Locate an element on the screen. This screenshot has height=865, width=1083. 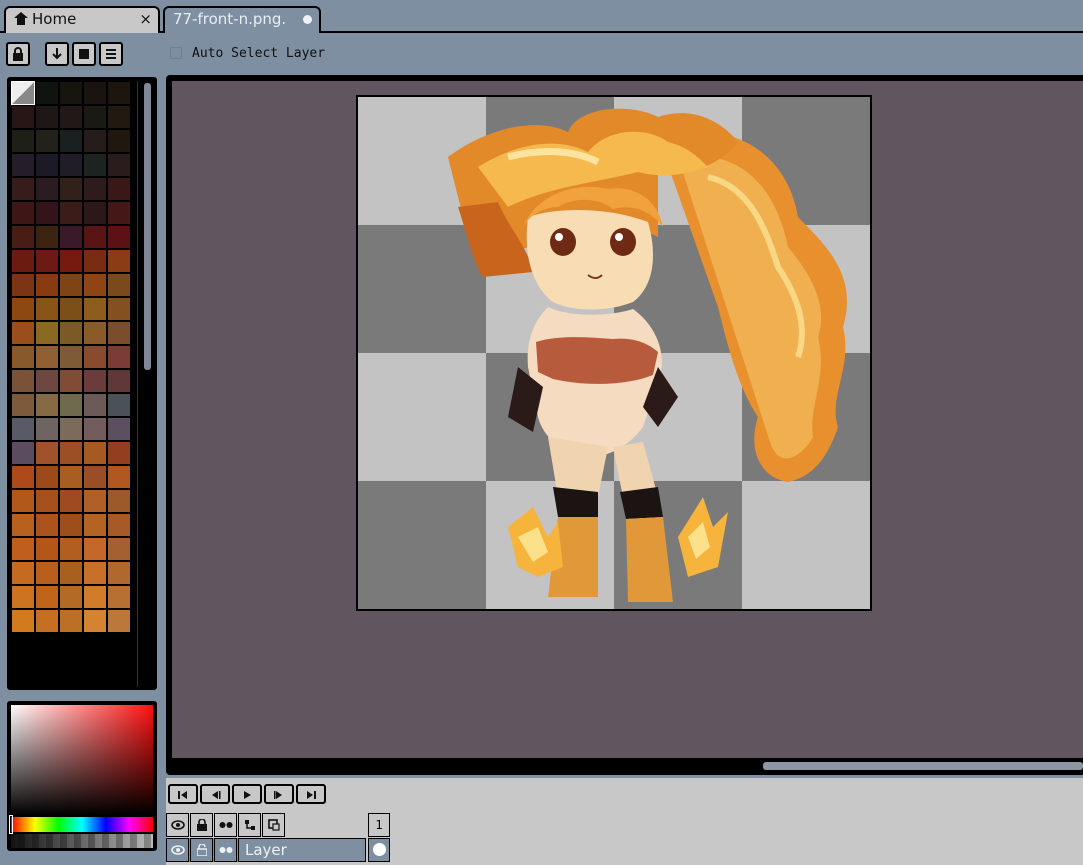
next-frame-button is located at coordinates (279, 794).